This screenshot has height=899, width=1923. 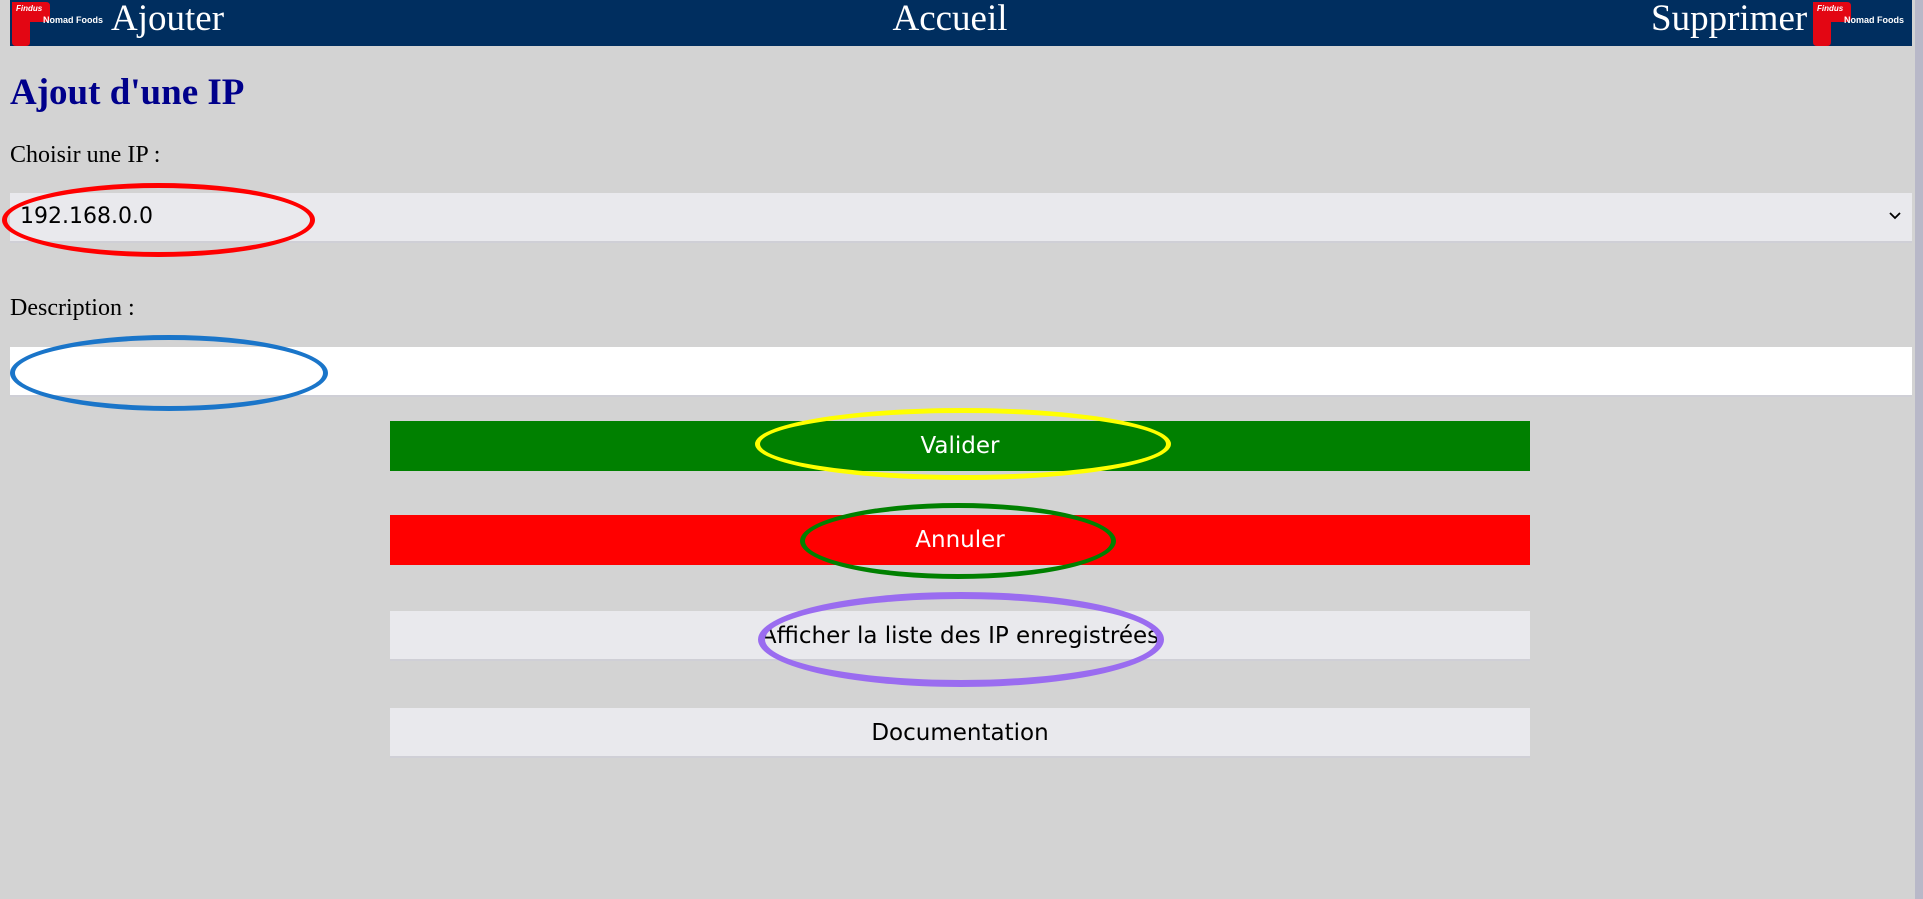 What do you see at coordinates (127, 92) in the screenshot?
I see `page-title: Ajout d'une IP` at bounding box center [127, 92].